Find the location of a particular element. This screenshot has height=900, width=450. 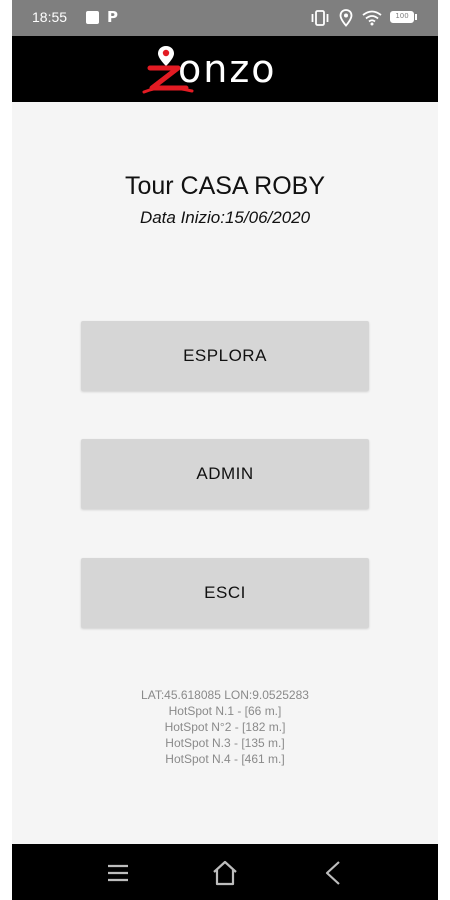

status-bar: 18:55 P 100 is located at coordinates (225, 18).